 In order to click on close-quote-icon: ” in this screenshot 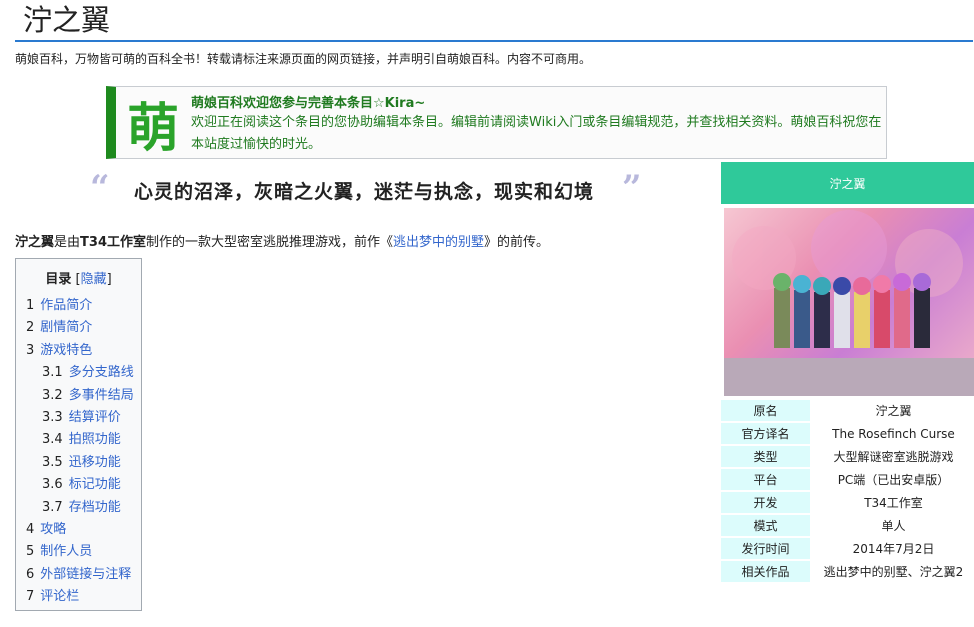, I will do `click(632, 188)`.